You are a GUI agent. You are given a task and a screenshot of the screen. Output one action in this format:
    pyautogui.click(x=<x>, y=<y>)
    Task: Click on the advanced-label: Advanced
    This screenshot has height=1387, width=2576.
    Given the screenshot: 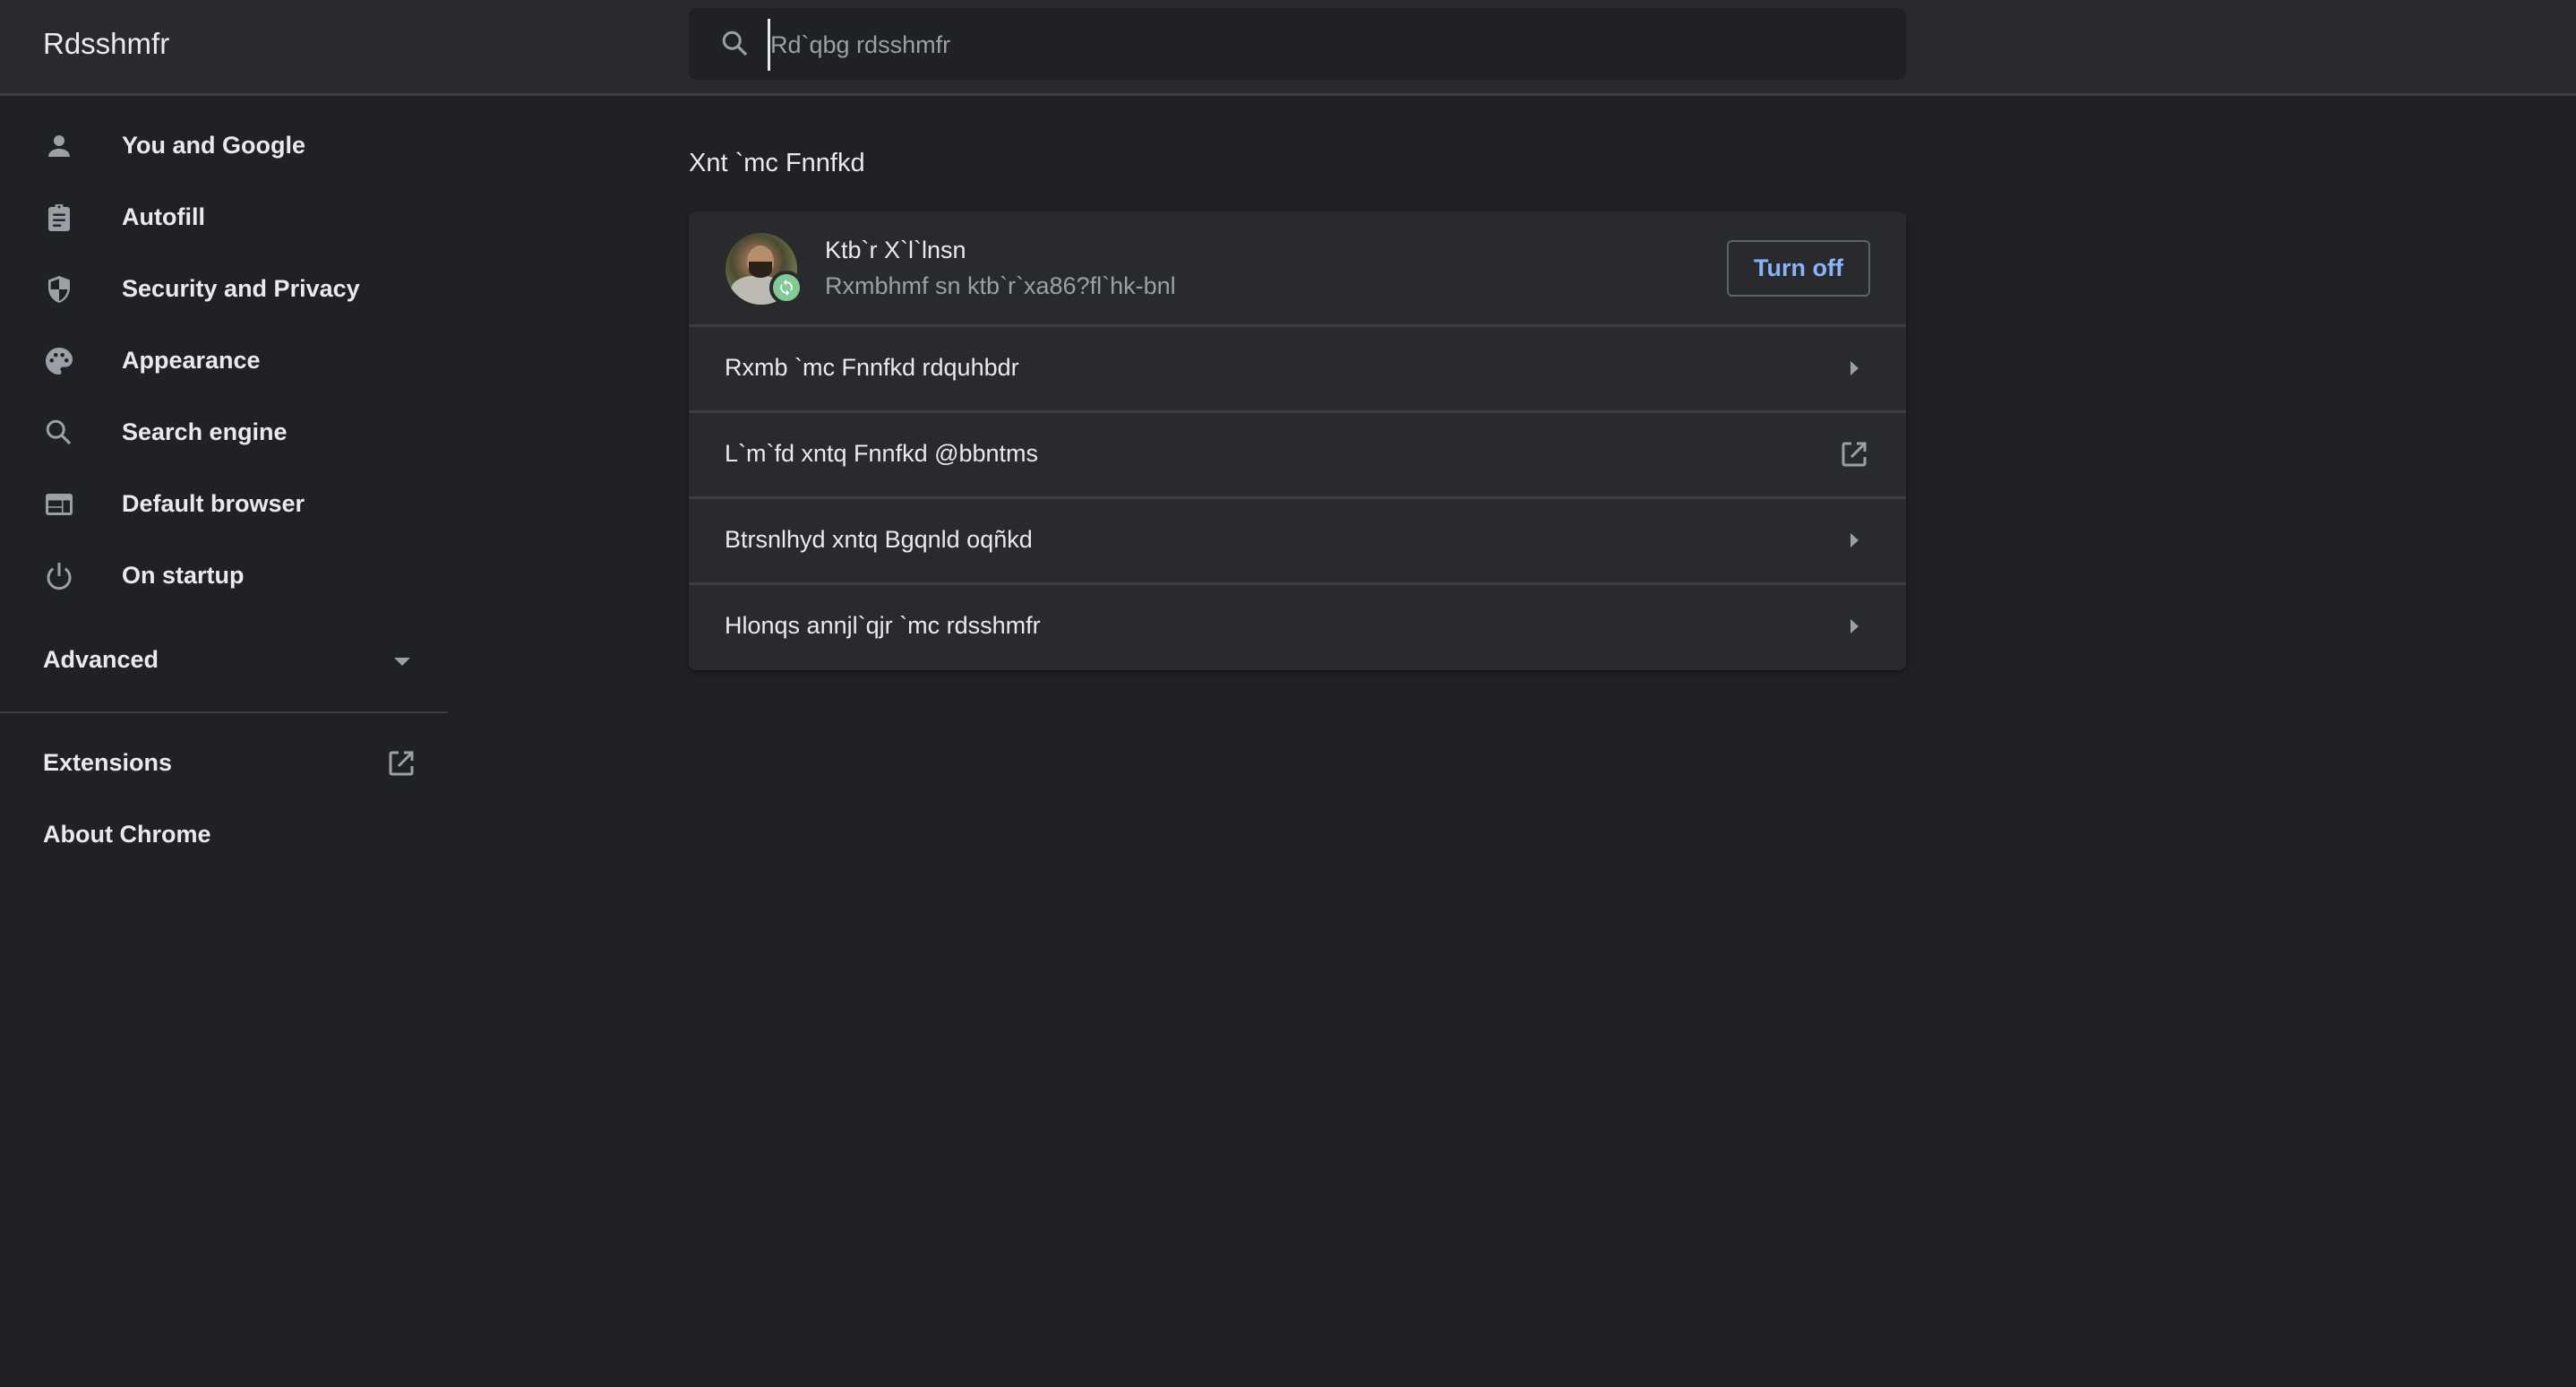 What is the action you would take?
    pyautogui.click(x=101, y=659)
    